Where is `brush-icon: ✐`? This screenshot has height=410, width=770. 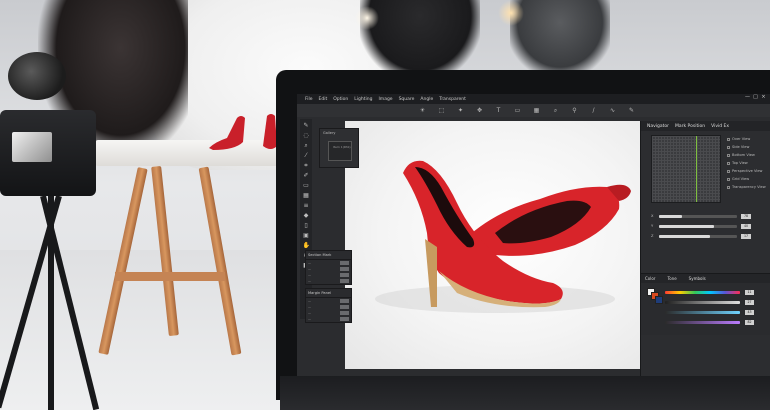
brush-icon: ✐ is located at coordinates (306, 175).